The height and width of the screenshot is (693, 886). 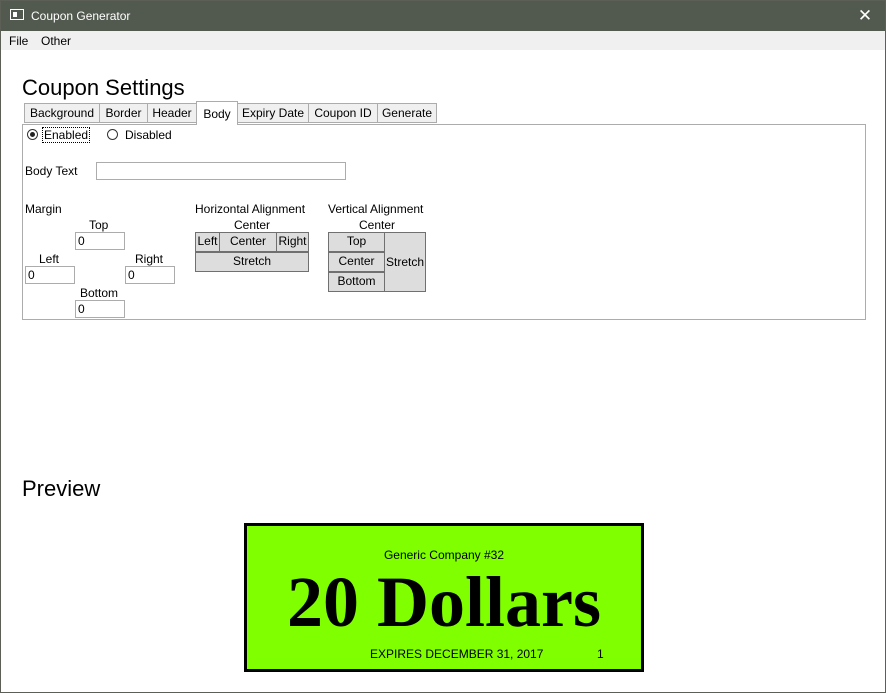 I want to click on window-title: Coupon Generator, so click(x=81, y=16).